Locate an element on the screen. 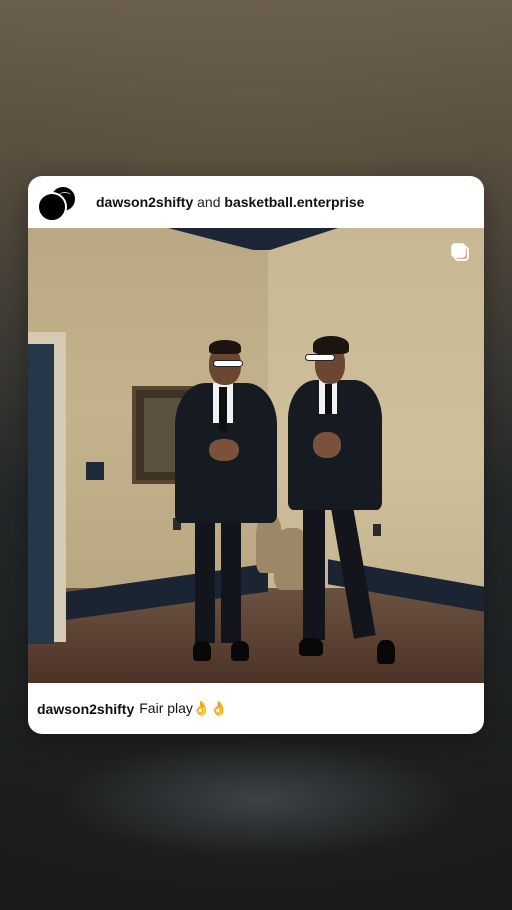  person-left is located at coordinates (228, 501).